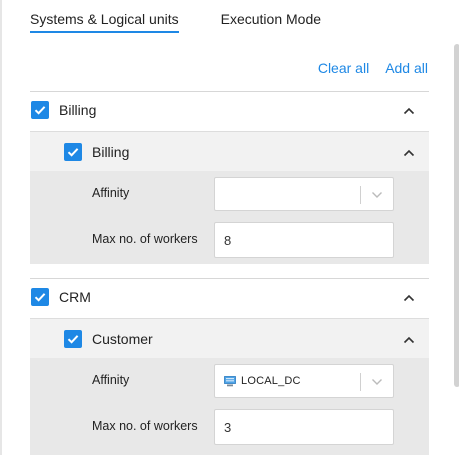 Image resolution: width=459 pixels, height=455 pixels. Describe the element at coordinates (104, 22) in the screenshot. I see `tab-systems-logical-units: Systems & Logical units` at that location.